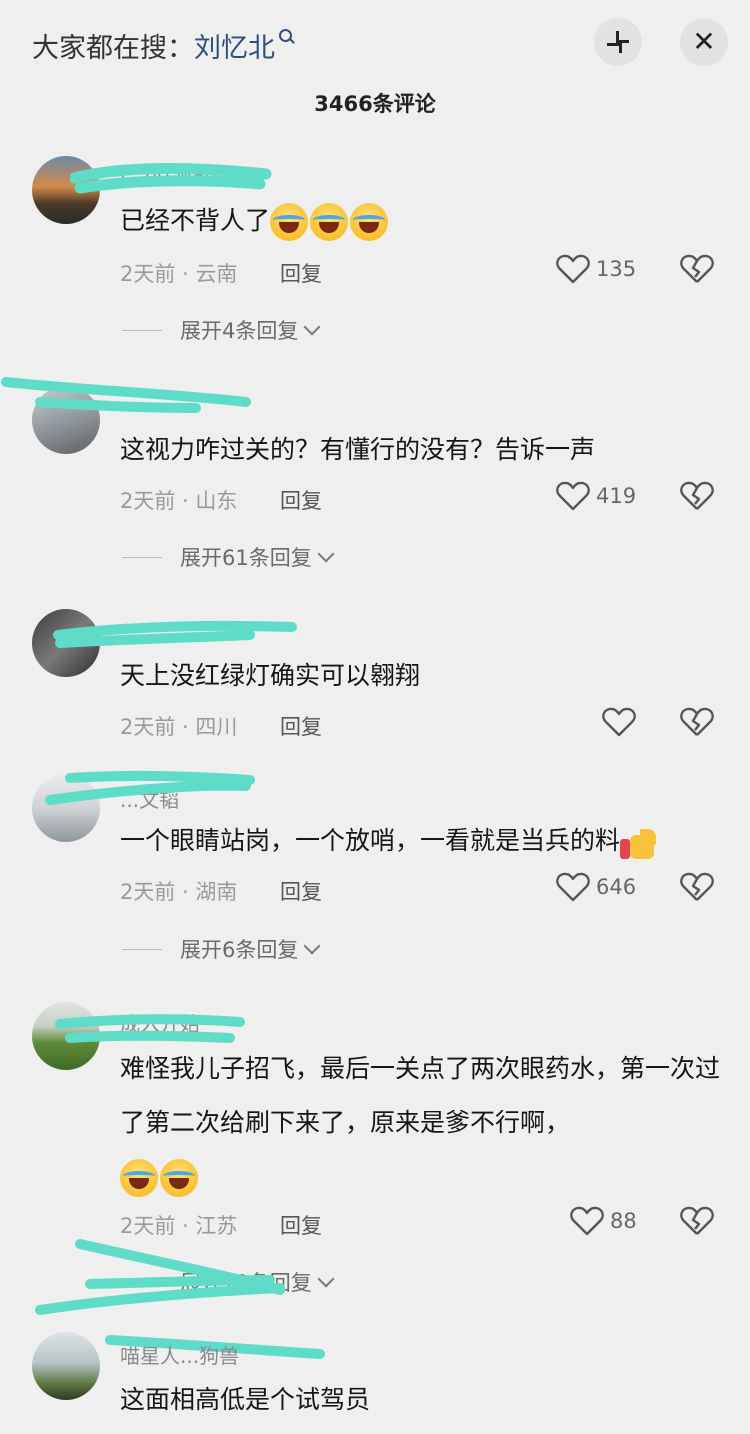  What do you see at coordinates (639, 842) in the screenshot?
I see `thumbs-up-emoji-icon` at bounding box center [639, 842].